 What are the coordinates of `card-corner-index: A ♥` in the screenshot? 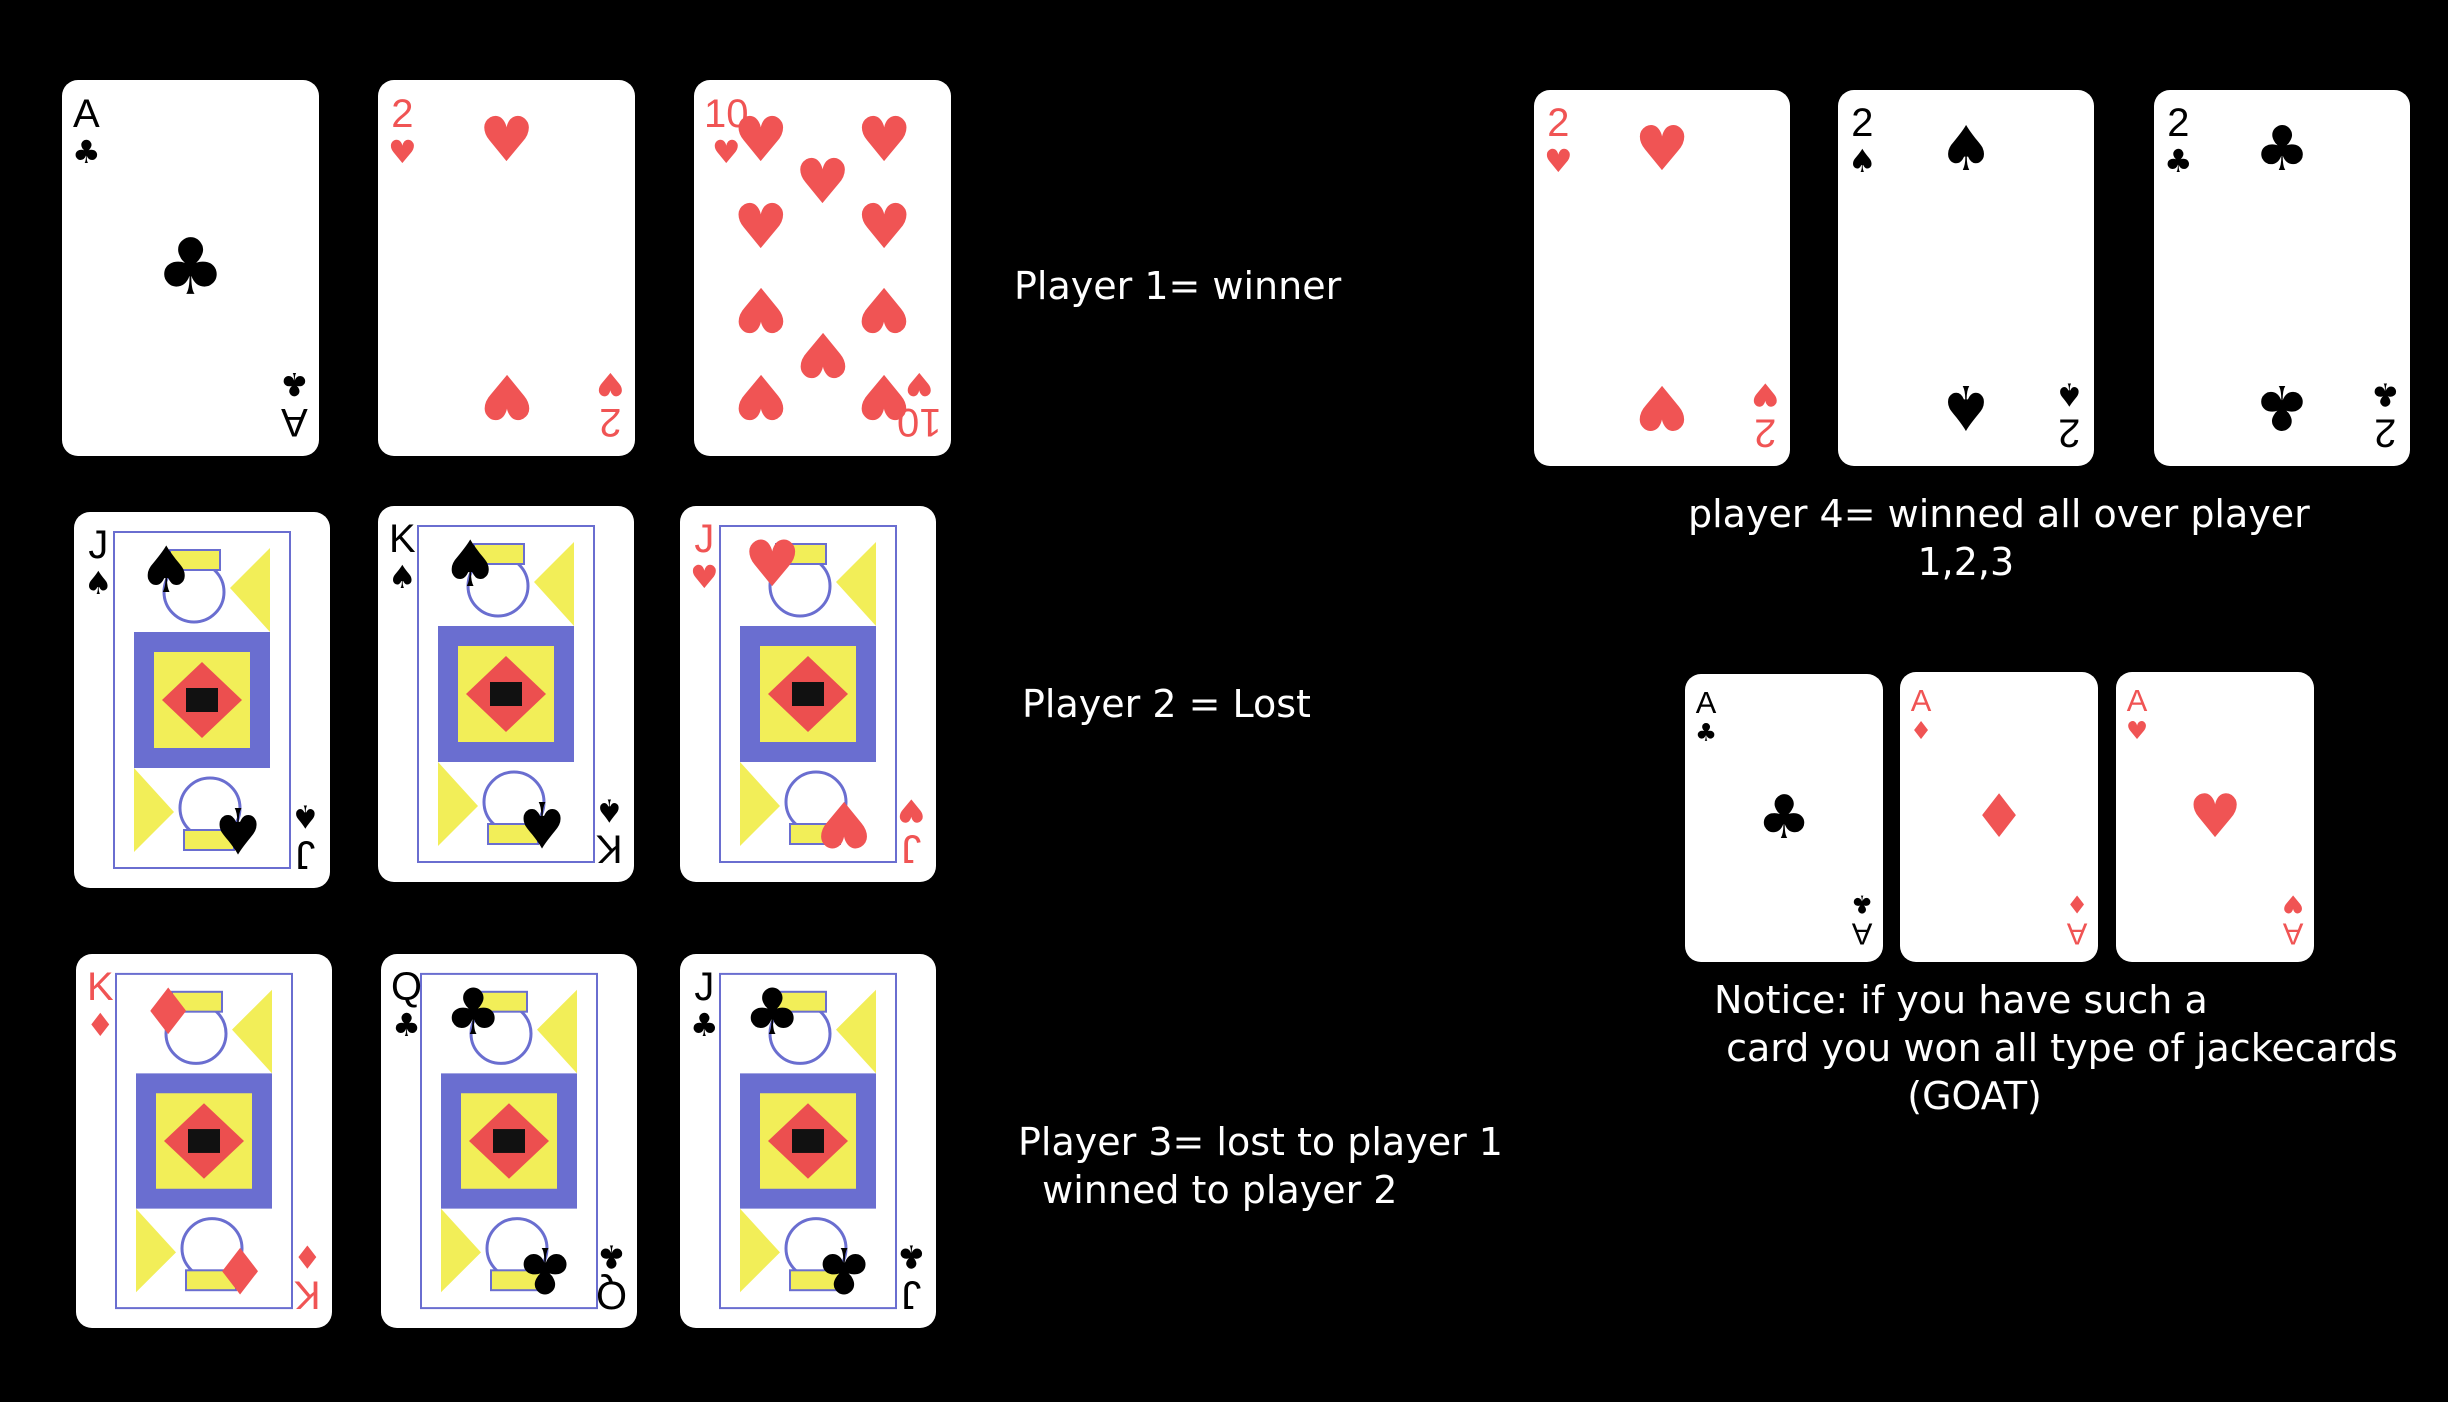 It's located at (2292, 920).